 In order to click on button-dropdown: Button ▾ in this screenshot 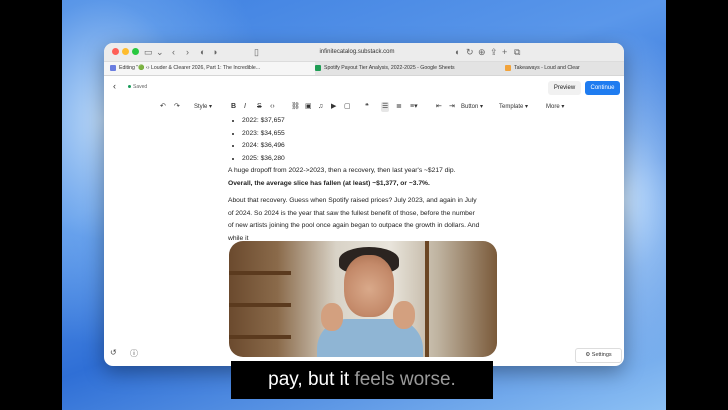, I will do `click(472, 107)`.